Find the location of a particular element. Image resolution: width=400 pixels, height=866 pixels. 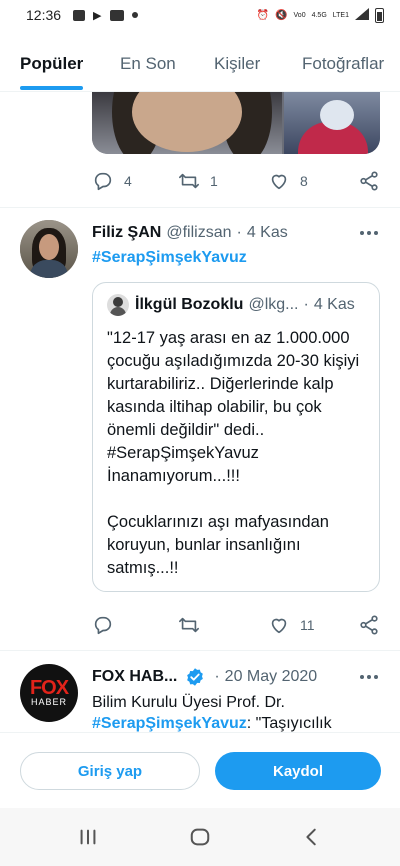

alarm-icon: ⏰ is located at coordinates (263, 15).